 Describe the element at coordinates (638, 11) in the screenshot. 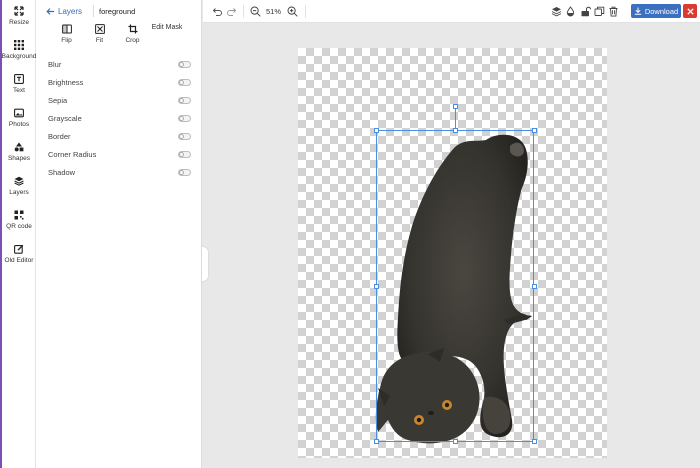

I see `download-icon` at that location.